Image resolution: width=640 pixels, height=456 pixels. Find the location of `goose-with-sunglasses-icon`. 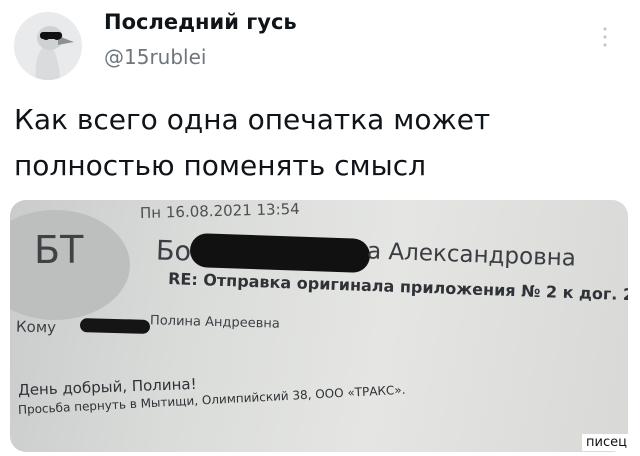

goose-with-sunglasses-icon is located at coordinates (48, 46).